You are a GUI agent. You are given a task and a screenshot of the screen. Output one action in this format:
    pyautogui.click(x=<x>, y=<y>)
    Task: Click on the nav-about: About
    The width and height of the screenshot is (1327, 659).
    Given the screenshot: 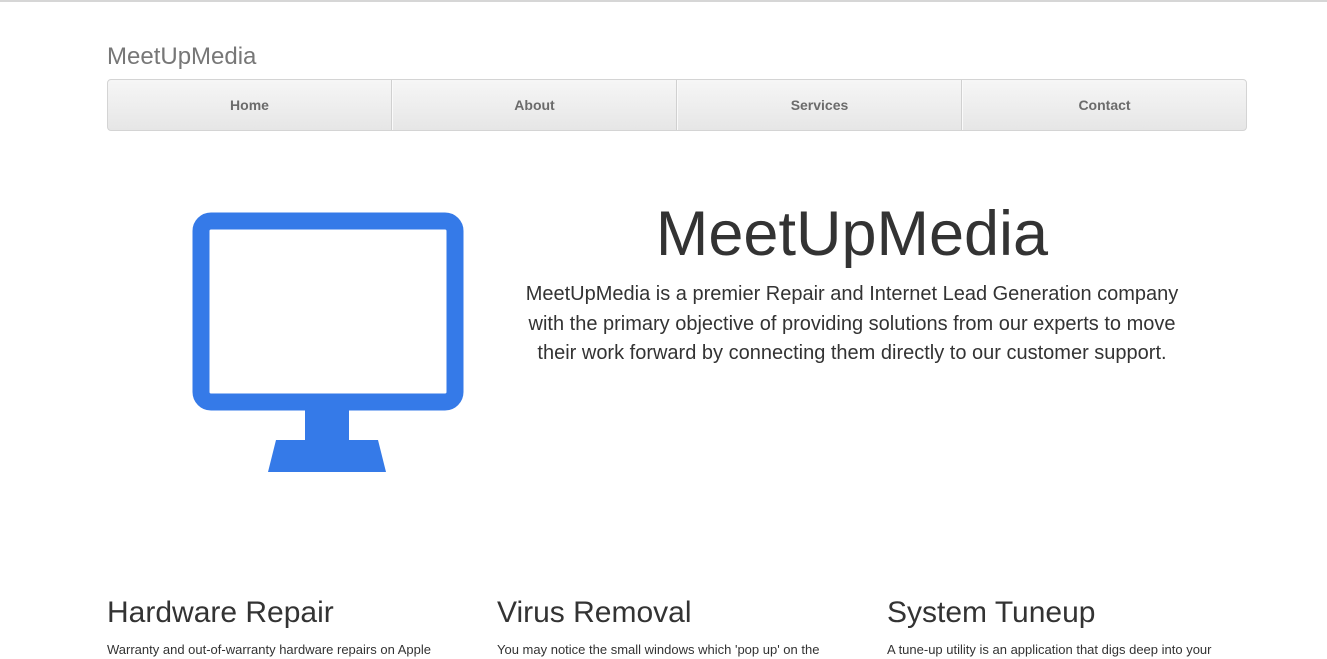 What is the action you would take?
    pyautogui.click(x=534, y=105)
    